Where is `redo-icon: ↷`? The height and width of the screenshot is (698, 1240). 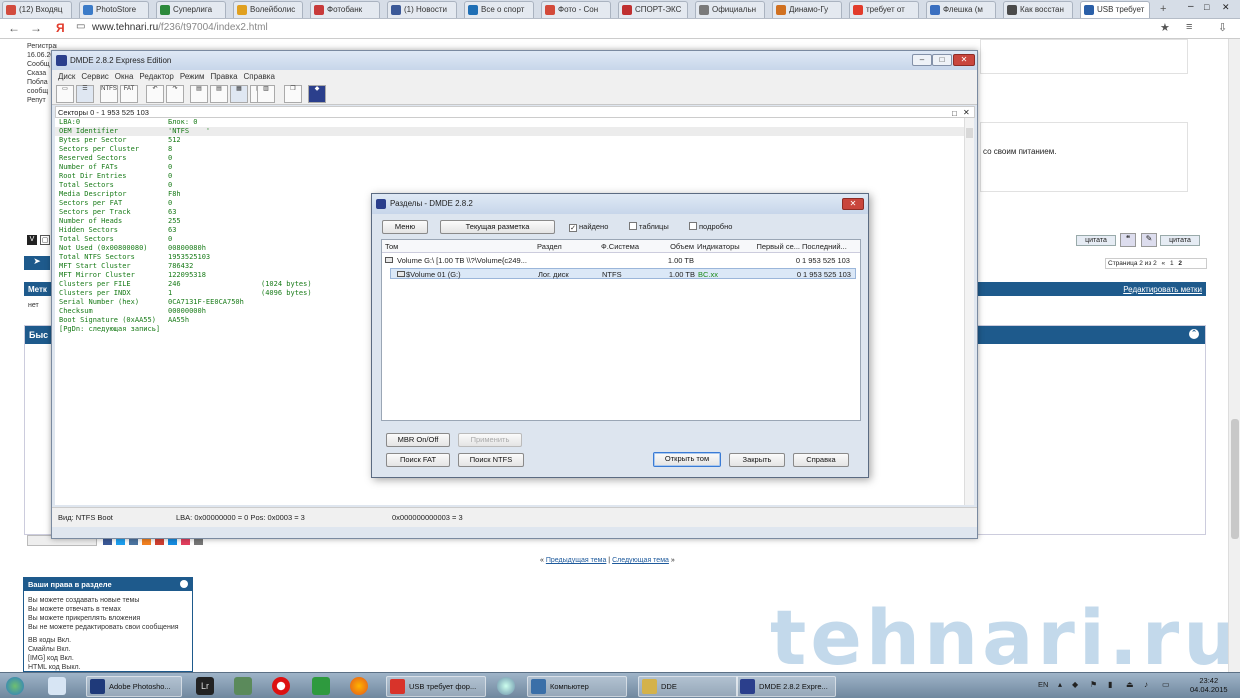
redo-icon: ↷ is located at coordinates (175, 94).